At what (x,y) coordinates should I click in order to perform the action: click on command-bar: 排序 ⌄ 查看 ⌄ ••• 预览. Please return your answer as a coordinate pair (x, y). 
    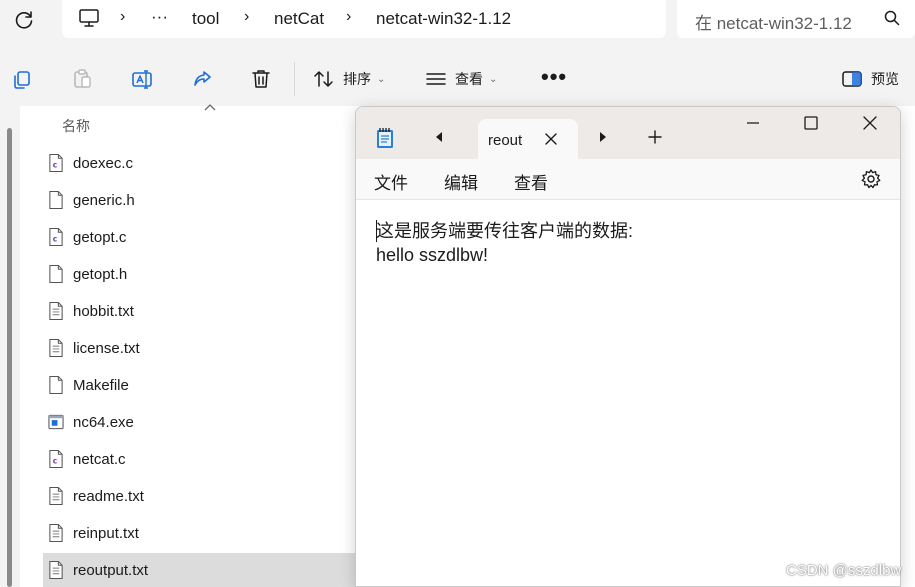
    Looking at the image, I should click on (457, 79).